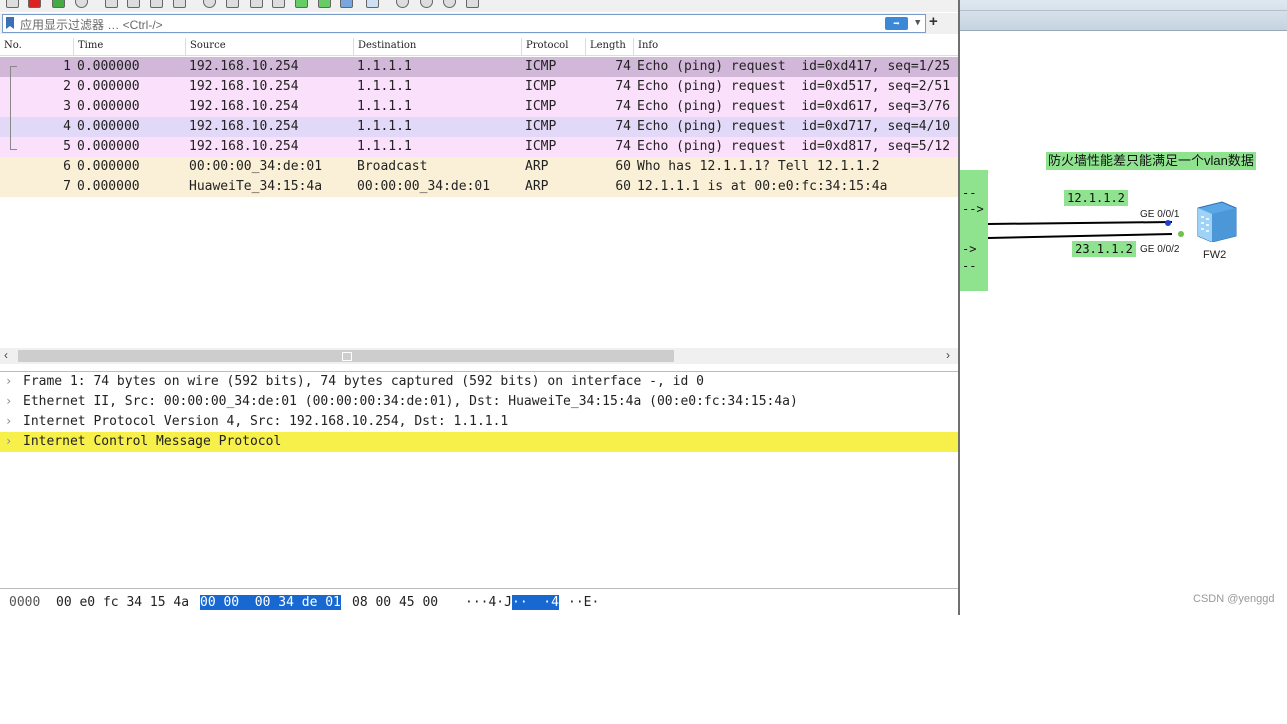 The height and width of the screenshot is (724, 1287). Describe the element at coordinates (395, 602) in the screenshot. I see `bytes-hex-2: 08 00 45 00` at that location.